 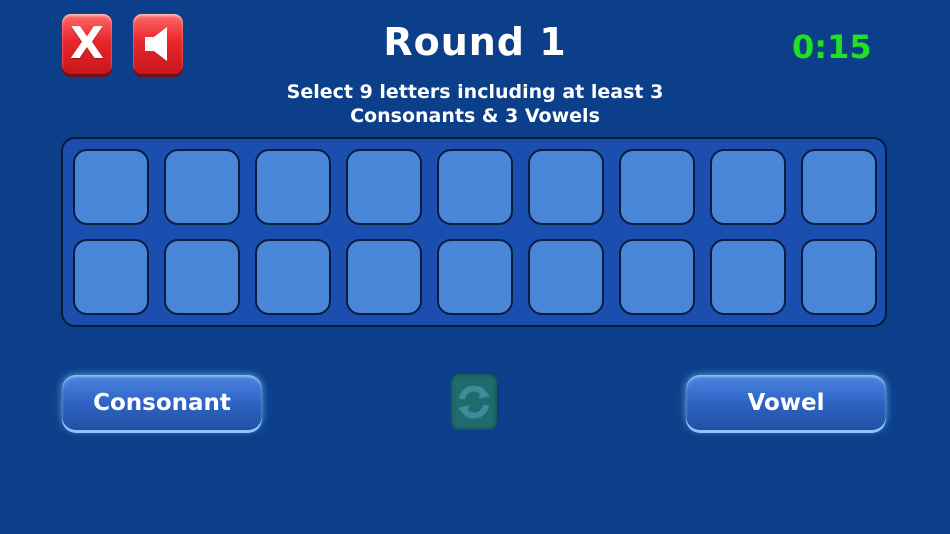 I want to click on consonant-button: Consonant, so click(x=162, y=402).